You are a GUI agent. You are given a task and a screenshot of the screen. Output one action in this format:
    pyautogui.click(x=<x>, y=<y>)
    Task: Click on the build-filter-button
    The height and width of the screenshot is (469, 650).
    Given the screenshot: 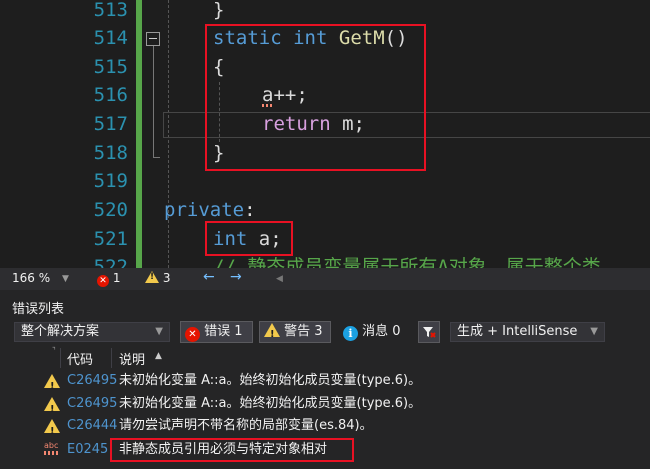 What is the action you would take?
    pyautogui.click(x=429, y=332)
    